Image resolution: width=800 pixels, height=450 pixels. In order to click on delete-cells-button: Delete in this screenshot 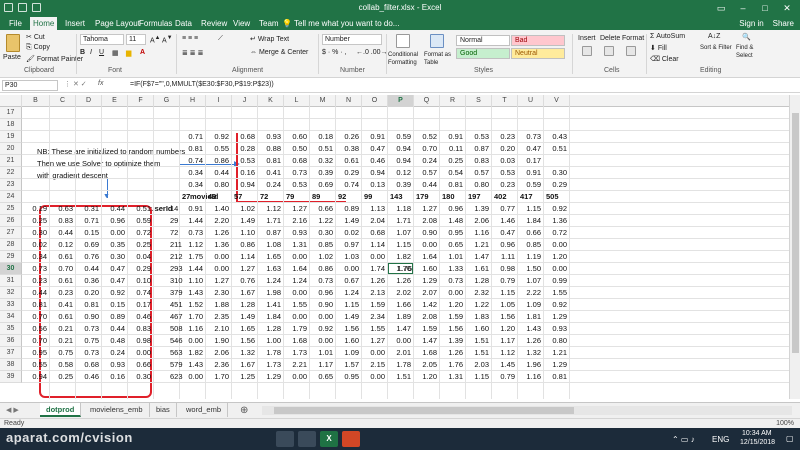, I will do `click(610, 38)`.